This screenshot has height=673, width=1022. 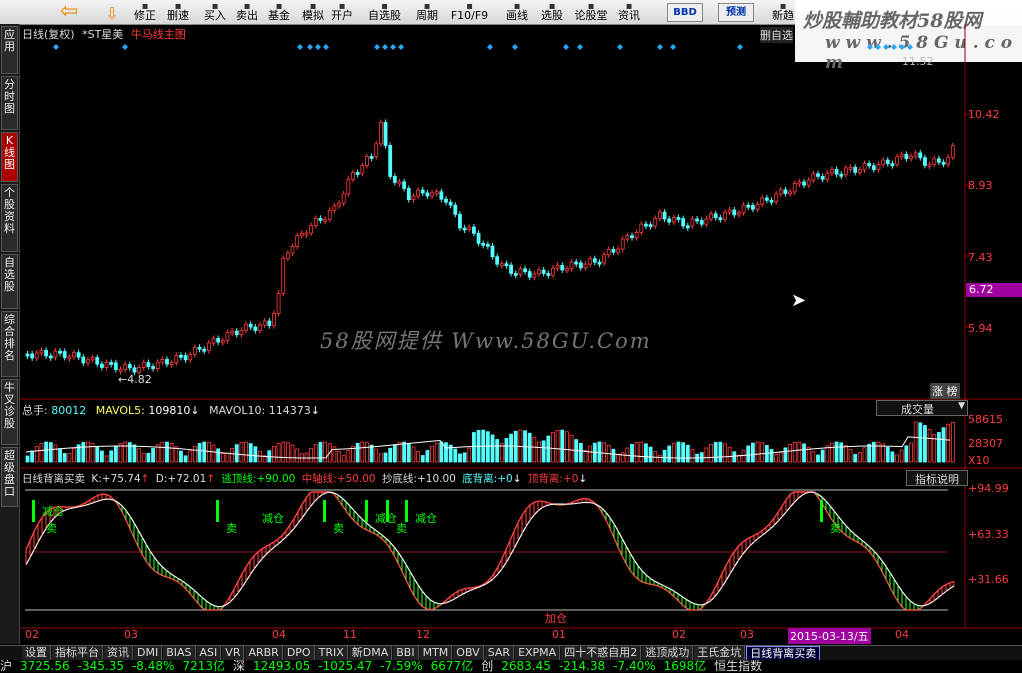 I want to click on remove-favorite-button: 删自选, so click(x=776, y=35).